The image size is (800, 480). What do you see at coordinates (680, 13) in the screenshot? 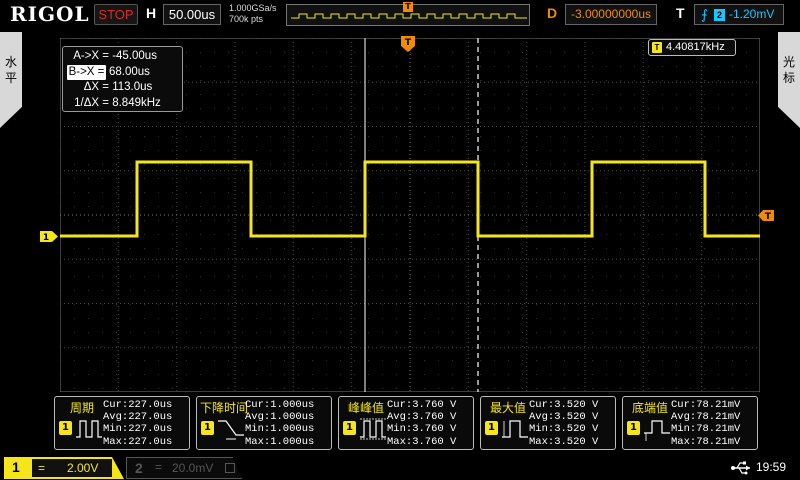
I see `trigger-label: T` at bounding box center [680, 13].